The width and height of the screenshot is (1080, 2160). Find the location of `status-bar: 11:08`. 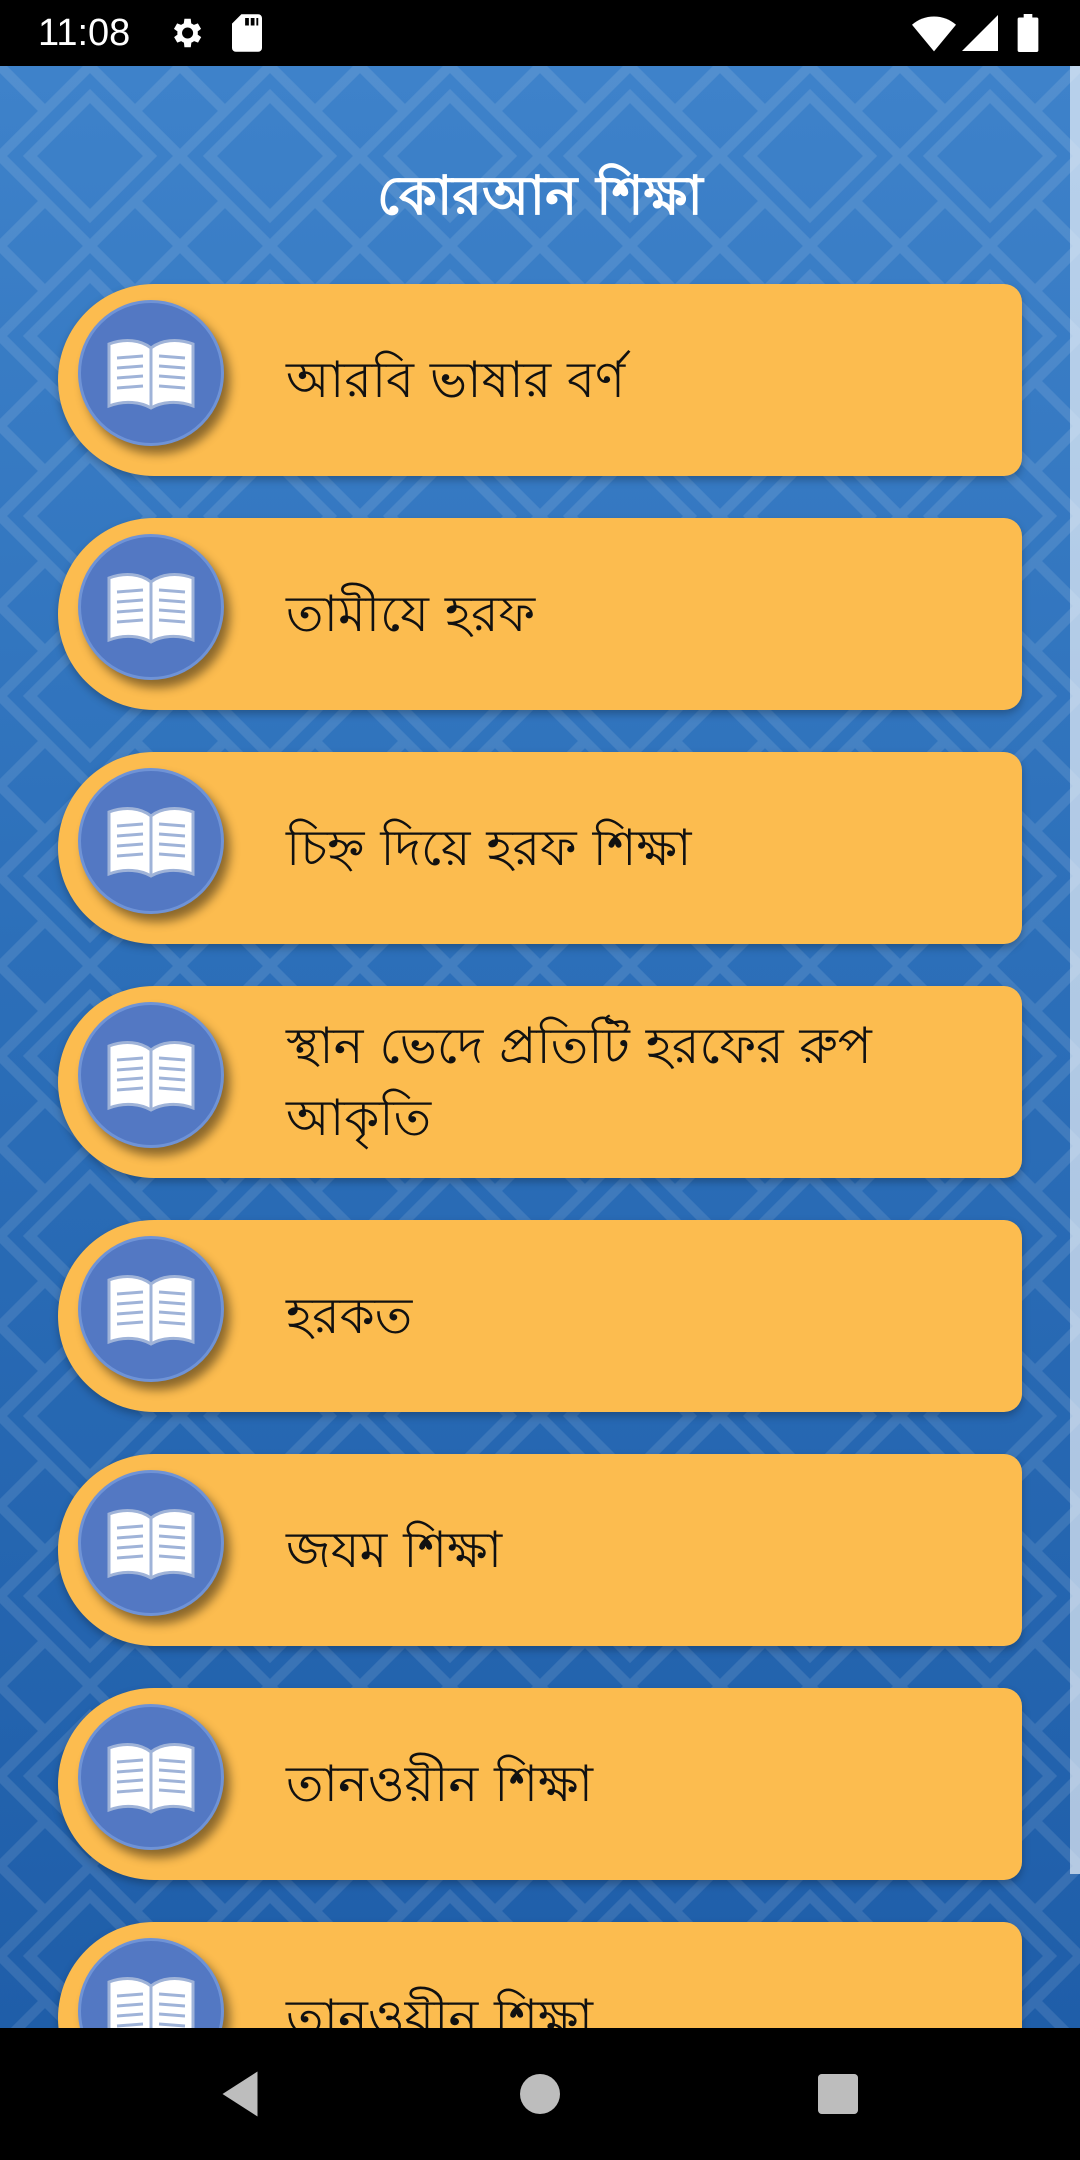

status-bar: 11:08 is located at coordinates (540, 33).